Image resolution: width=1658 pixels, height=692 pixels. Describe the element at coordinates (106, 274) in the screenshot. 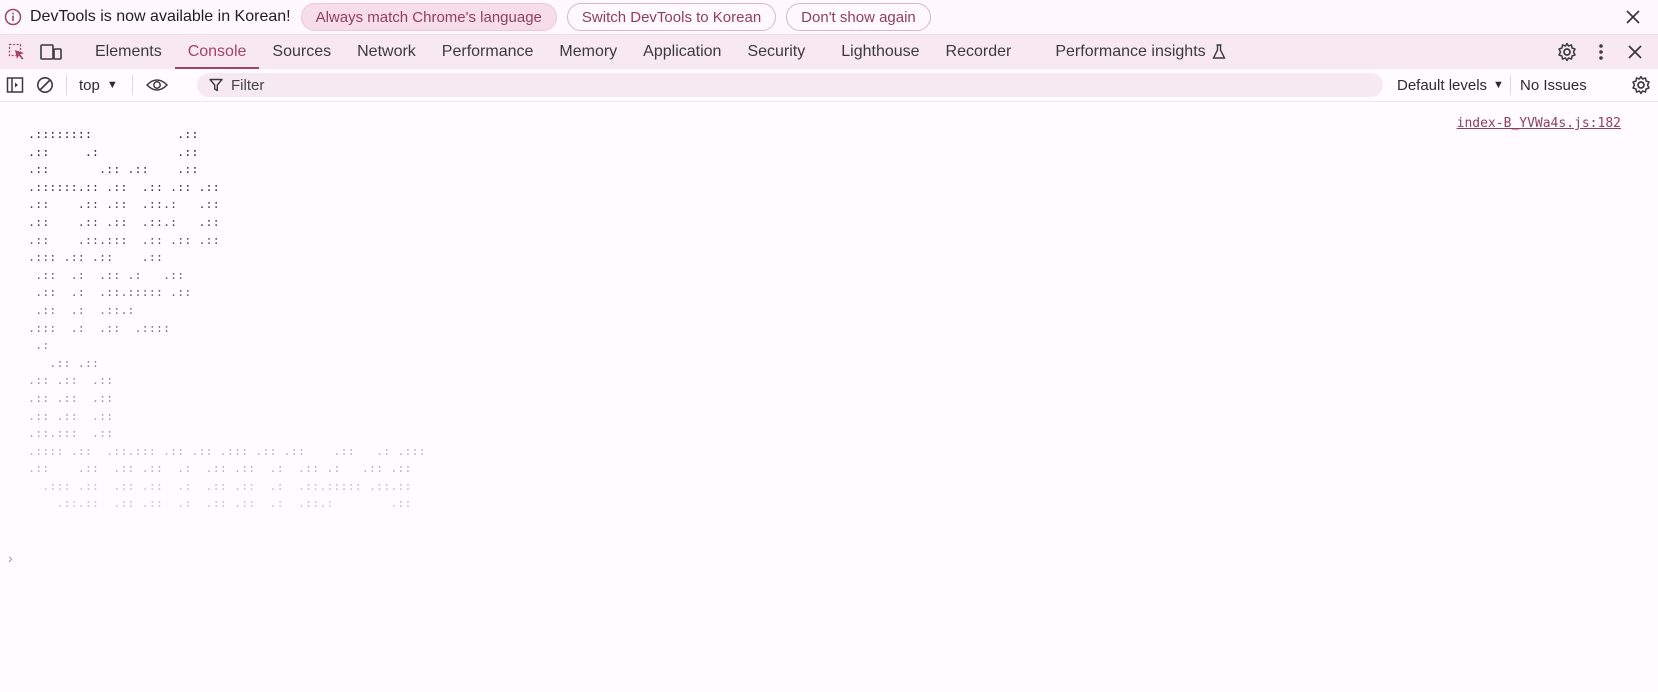

I see `ascii-art-line: .:: .: .:: .: .::` at that location.